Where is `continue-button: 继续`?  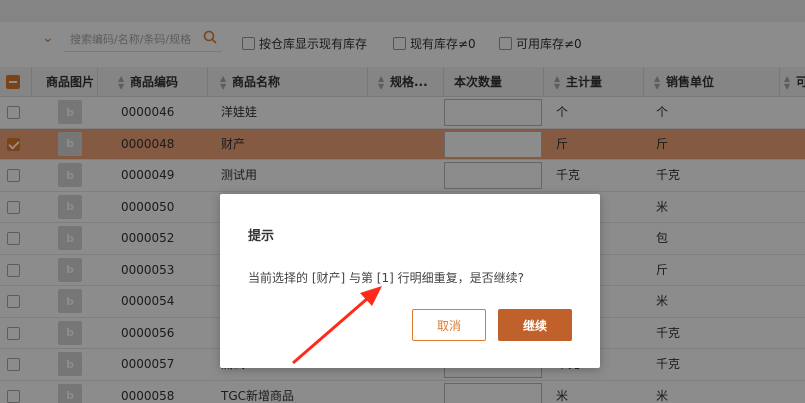 continue-button: 继续 is located at coordinates (535, 325).